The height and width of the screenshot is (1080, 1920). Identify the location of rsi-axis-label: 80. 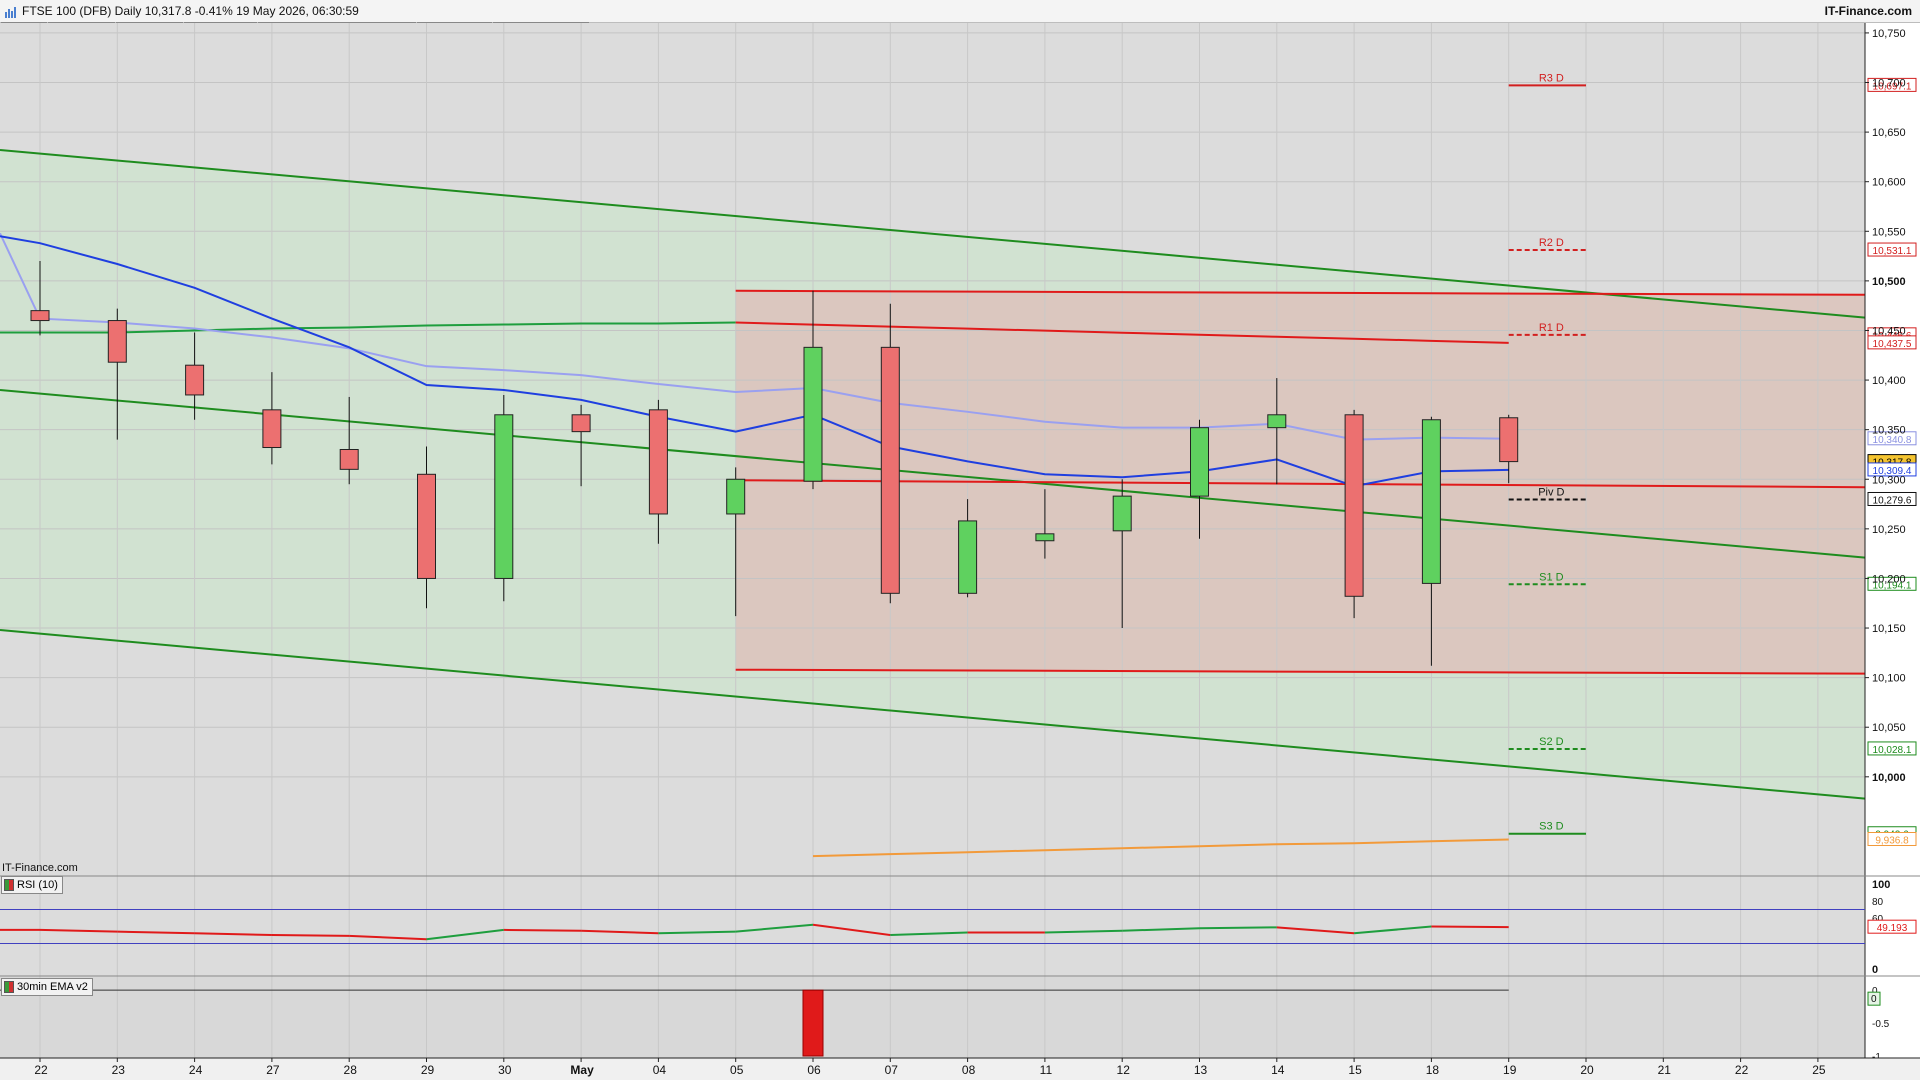
(1878, 902).